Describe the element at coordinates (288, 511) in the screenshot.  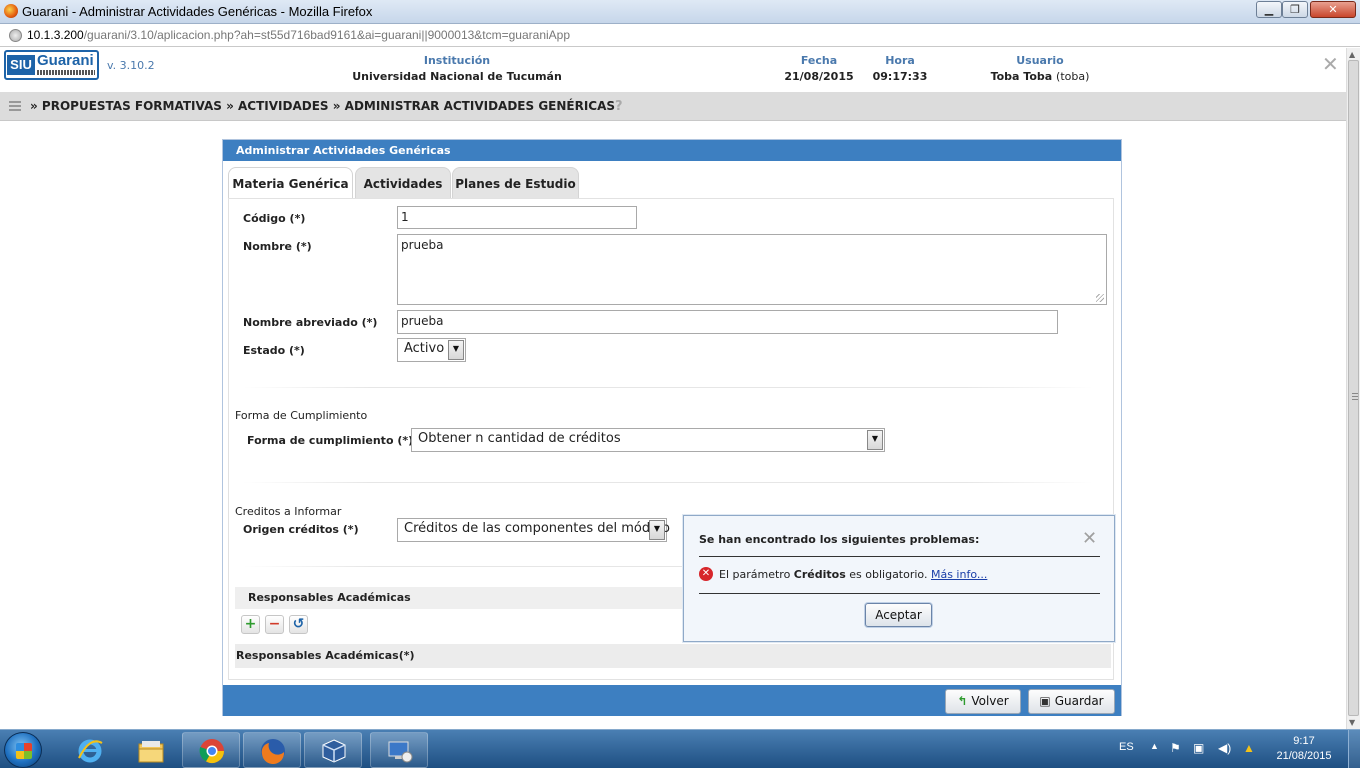
I see `creditos-section-title: Creditos a Informar` at that location.